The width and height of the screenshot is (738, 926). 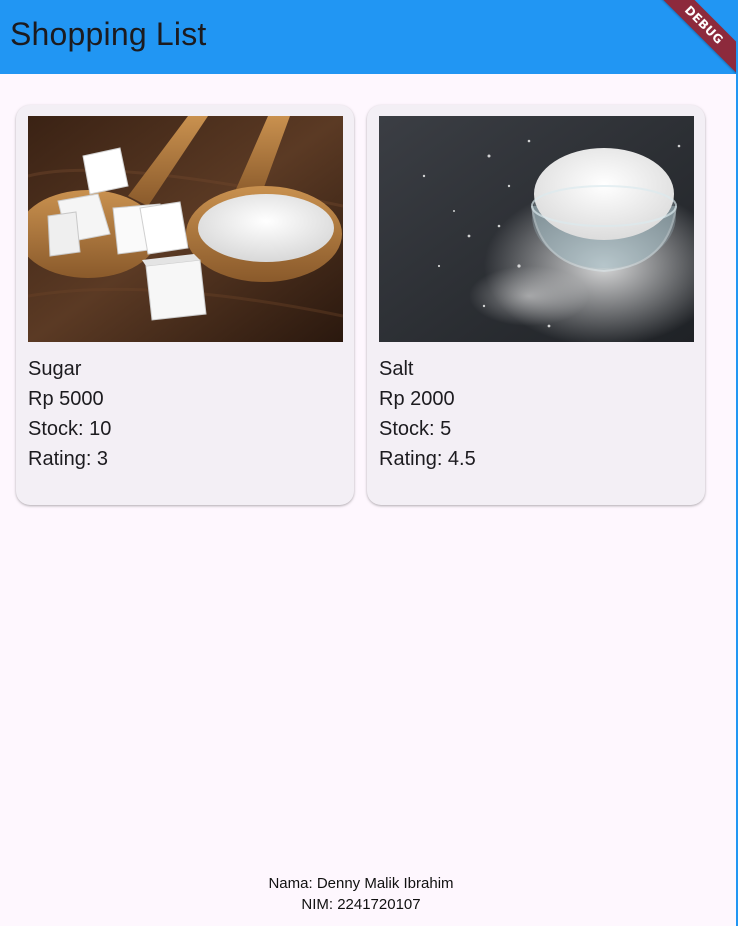 What do you see at coordinates (361, 883) in the screenshot?
I see `footer-name: Nama: Denny Malik Ibrahim` at bounding box center [361, 883].